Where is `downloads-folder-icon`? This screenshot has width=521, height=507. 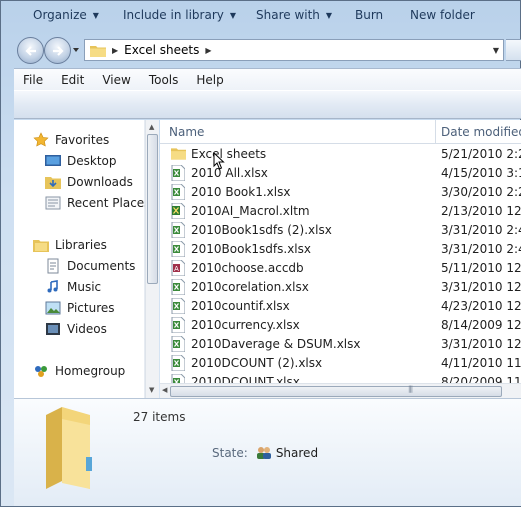
downloads-folder-icon is located at coordinates (53, 182).